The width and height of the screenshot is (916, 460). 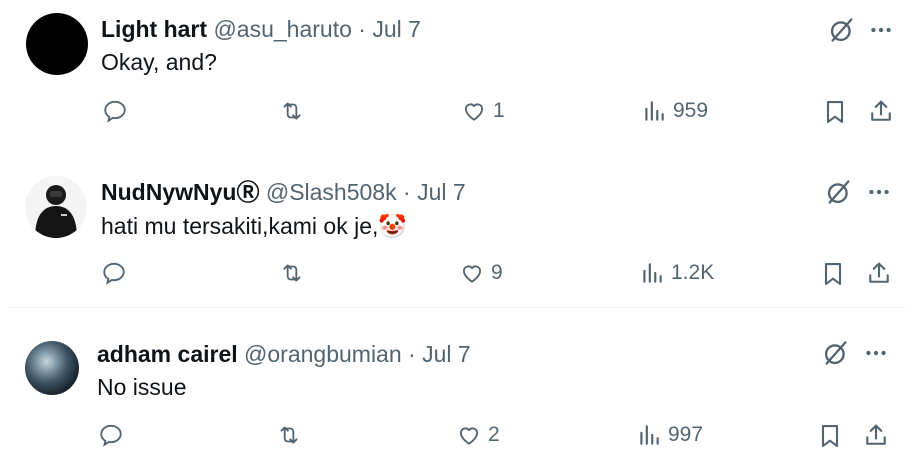 I want to click on avatar-image, so click(x=56, y=207).